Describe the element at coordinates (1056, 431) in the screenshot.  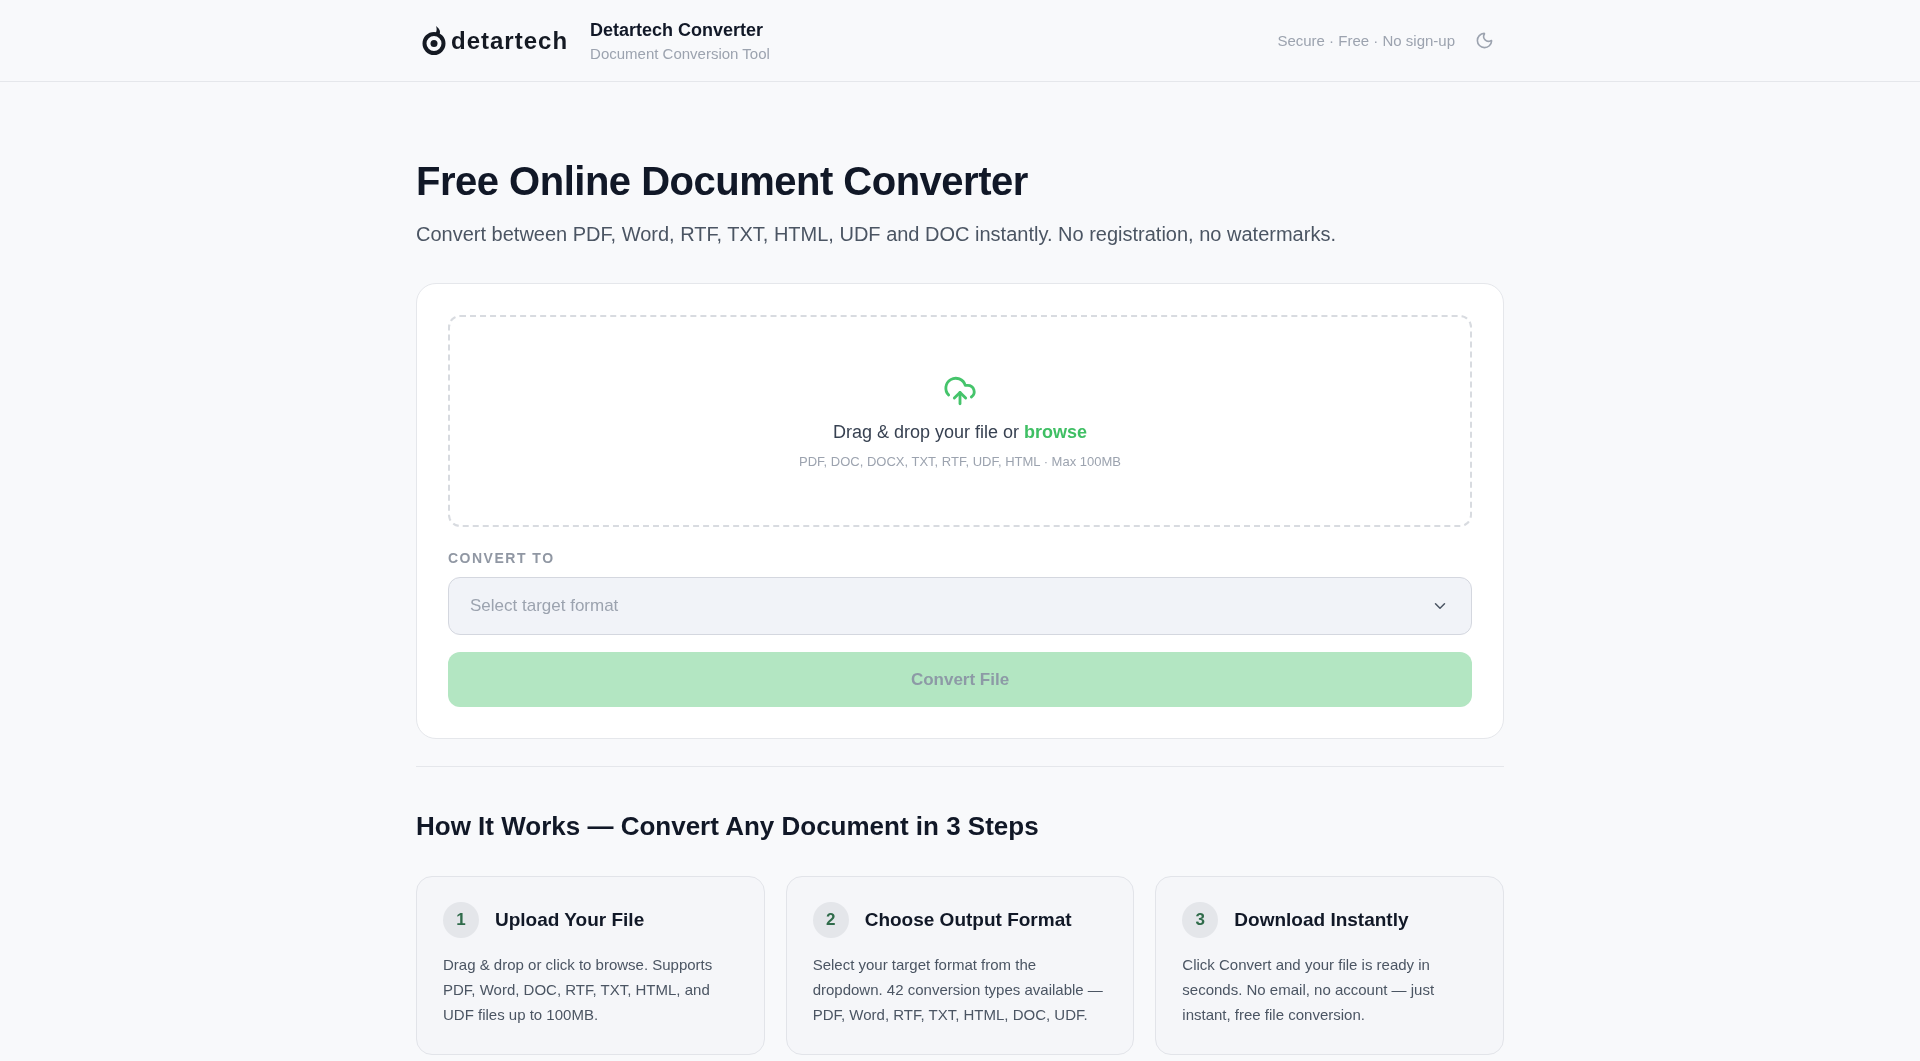
I see `browse-link: browse` at that location.